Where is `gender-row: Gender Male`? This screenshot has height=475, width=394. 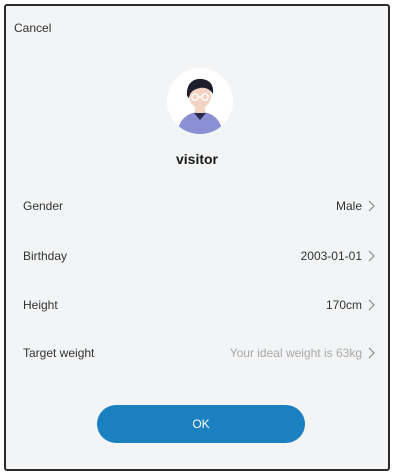 gender-row: Gender Male is located at coordinates (197, 206).